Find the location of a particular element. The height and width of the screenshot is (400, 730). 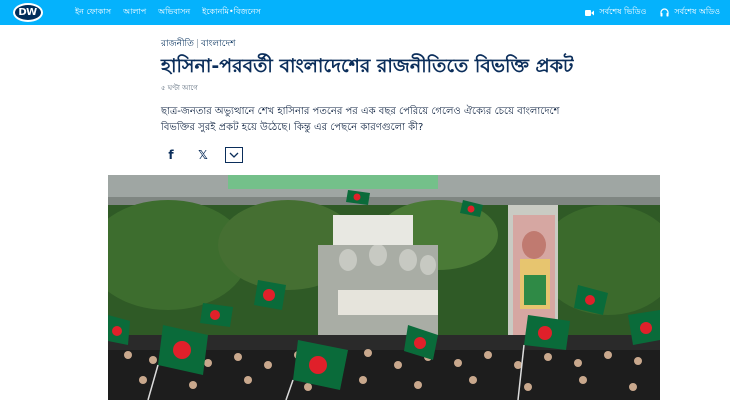

nav-item-migration: অভিবাসন is located at coordinates (174, 12).